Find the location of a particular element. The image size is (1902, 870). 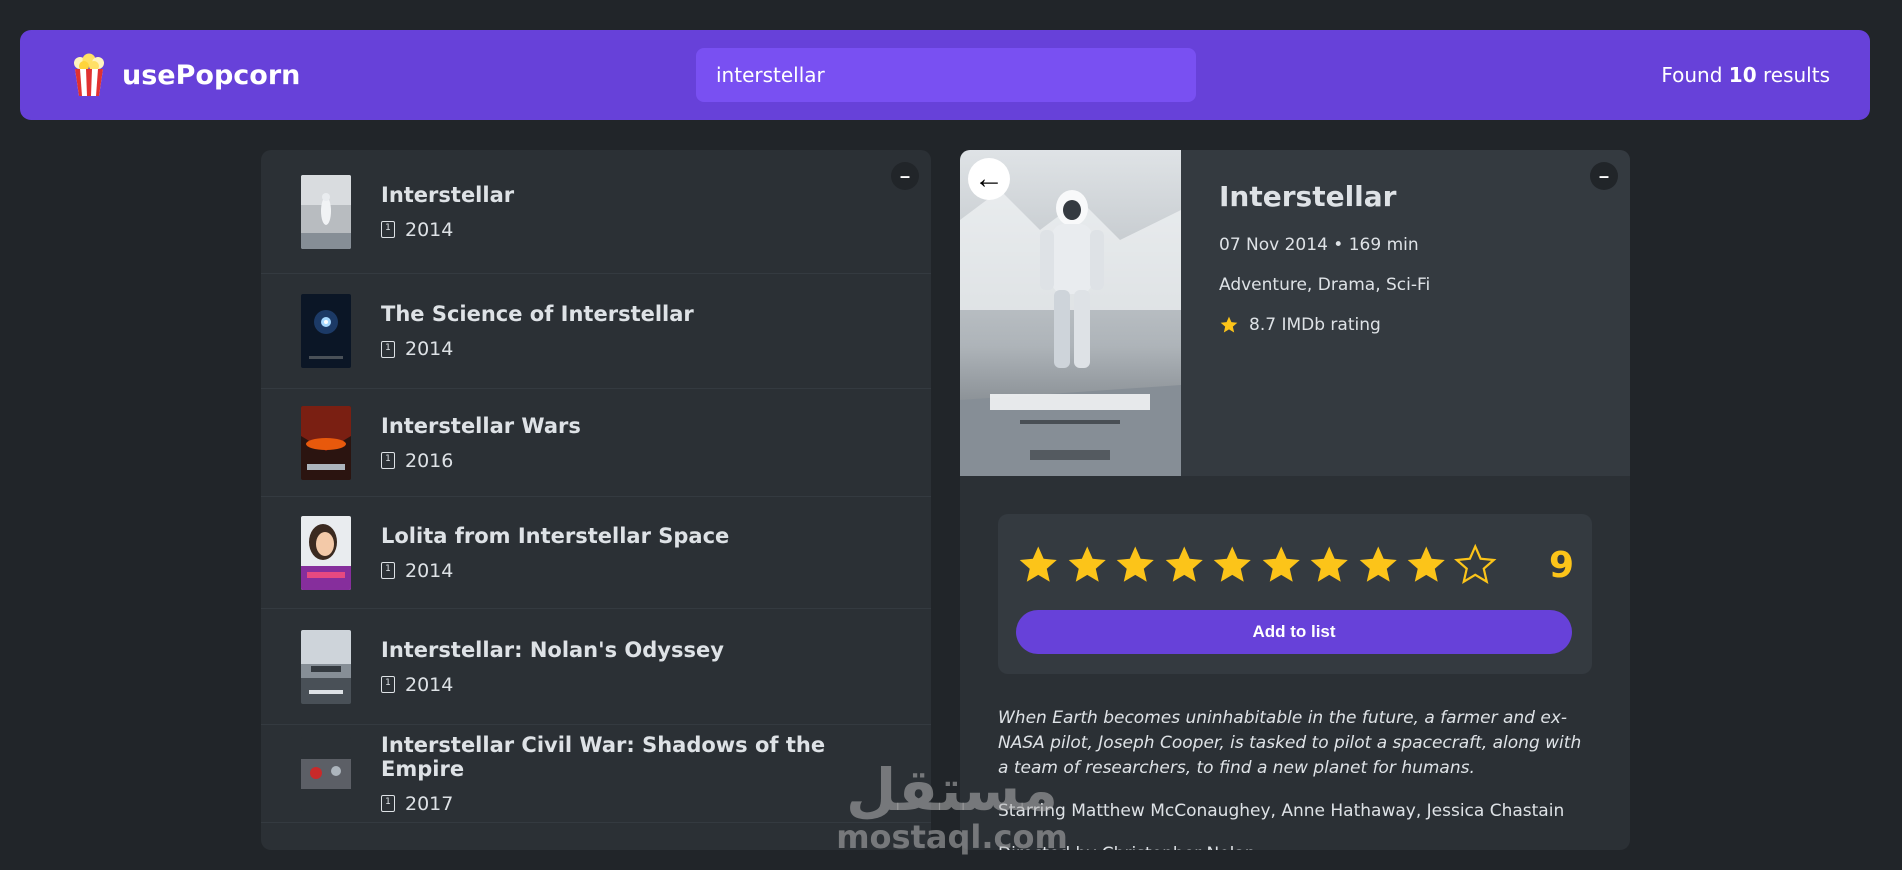

movie-list-item: Interstellar: Nolan's Odyssey 1 2014 is located at coordinates (596, 667).